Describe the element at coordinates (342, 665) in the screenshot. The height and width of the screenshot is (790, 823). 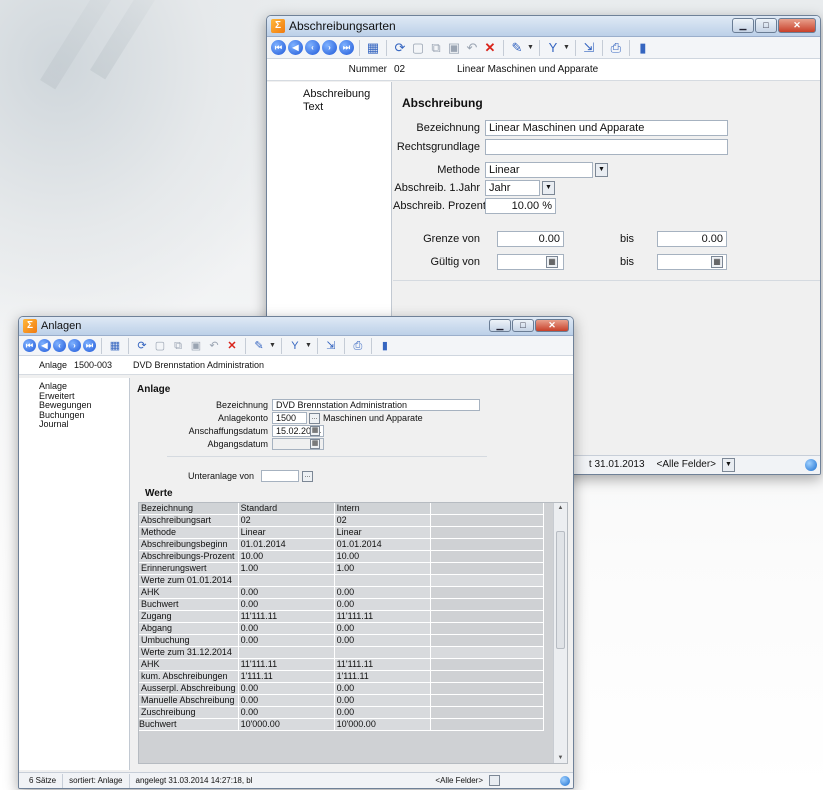
I see `werte-row: AHK 11'111.11 11'111.11` at that location.